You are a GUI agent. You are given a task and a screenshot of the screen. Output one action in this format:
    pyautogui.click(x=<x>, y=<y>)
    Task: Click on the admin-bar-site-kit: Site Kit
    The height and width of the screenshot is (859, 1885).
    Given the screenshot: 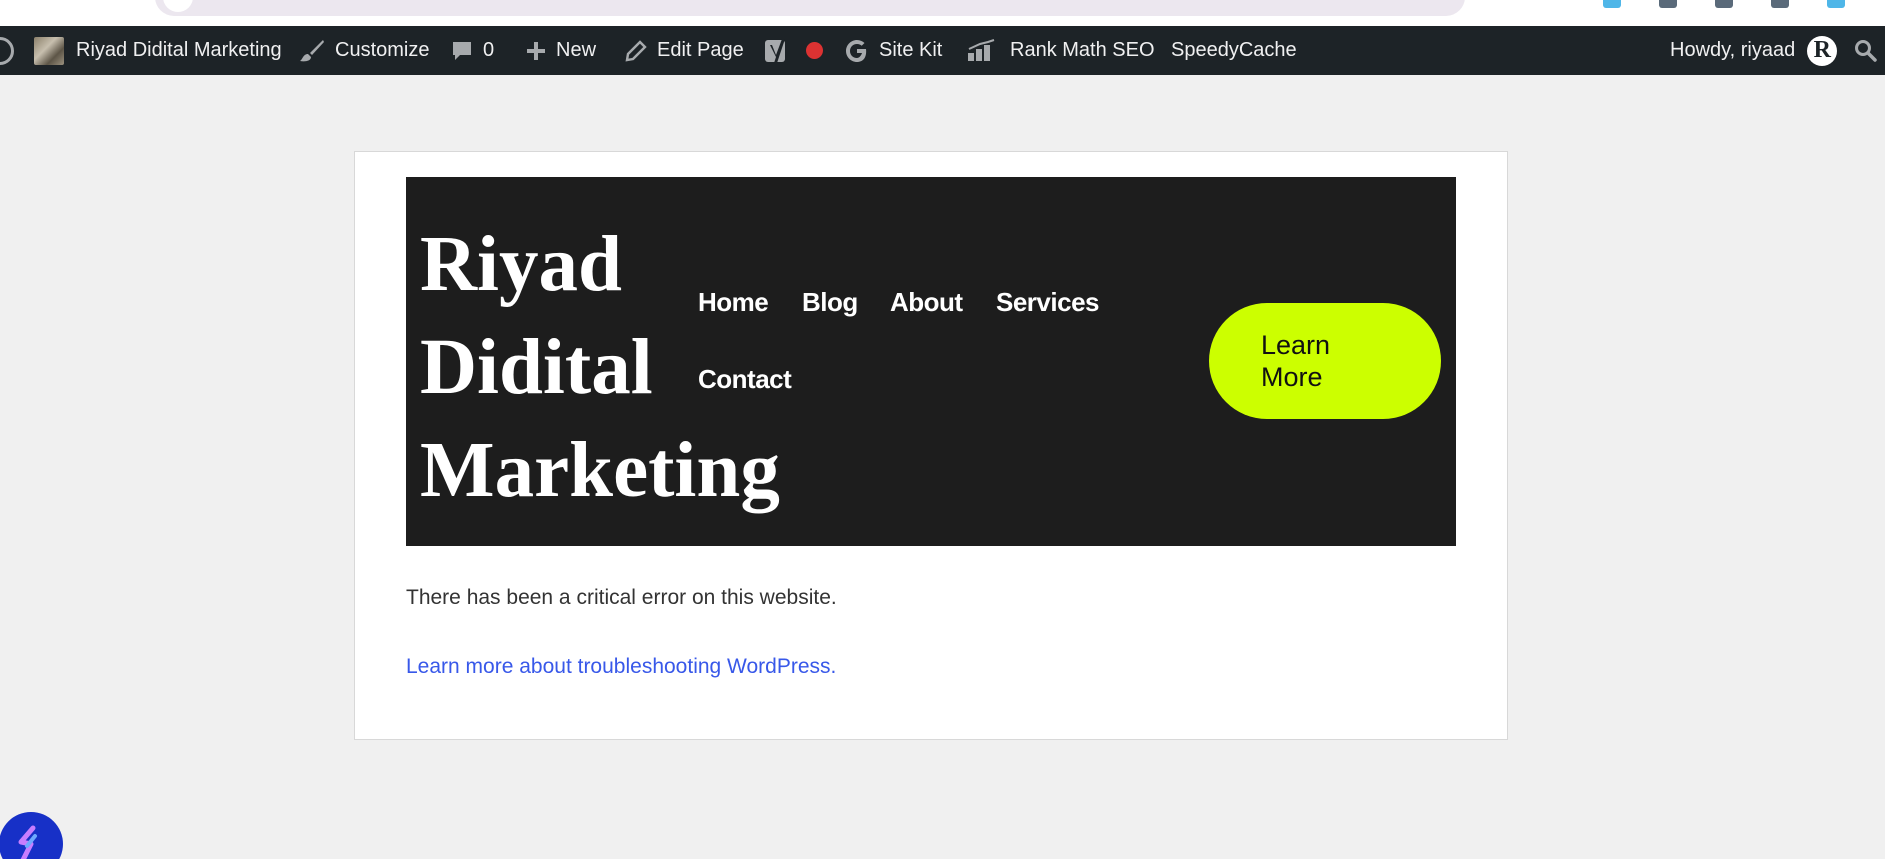 What is the action you would take?
    pyautogui.click(x=893, y=50)
    